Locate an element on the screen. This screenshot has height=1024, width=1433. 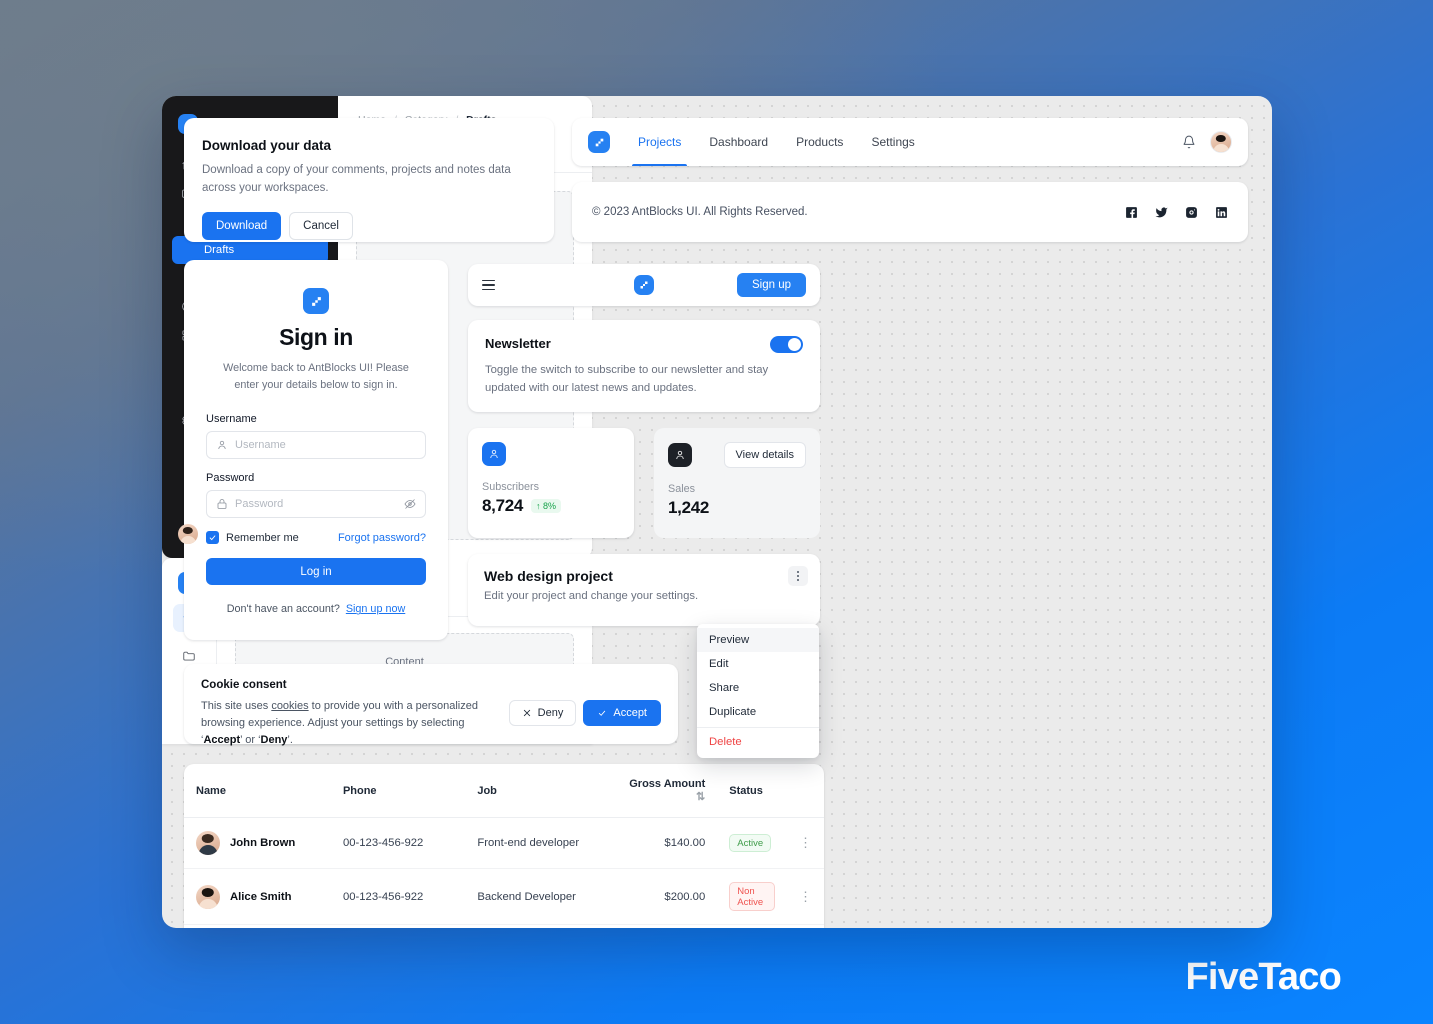
menu-item-preview: Preview is located at coordinates (758, 640).